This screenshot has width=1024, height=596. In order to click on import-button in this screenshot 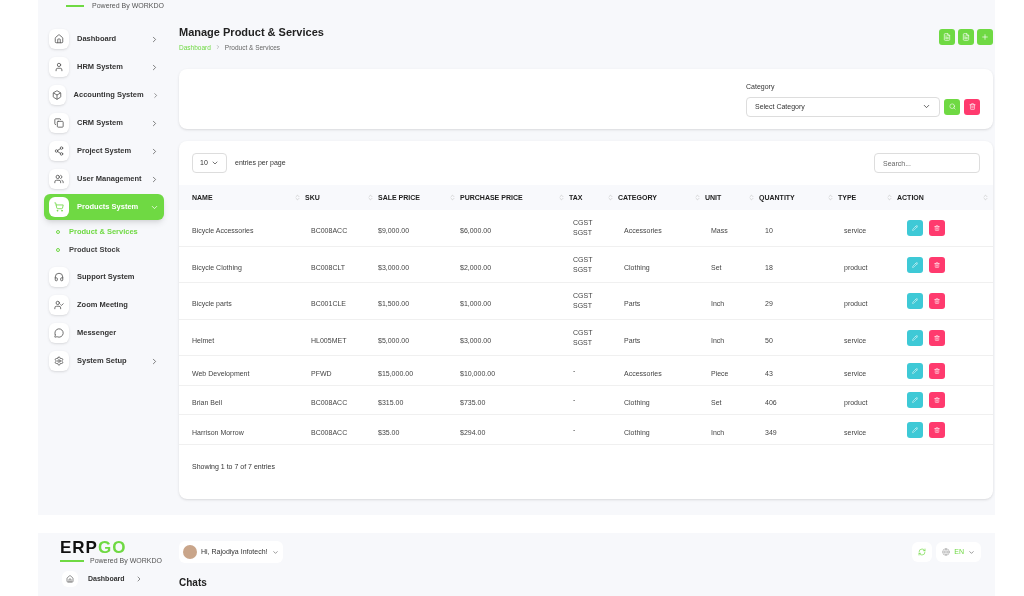, I will do `click(966, 37)`.